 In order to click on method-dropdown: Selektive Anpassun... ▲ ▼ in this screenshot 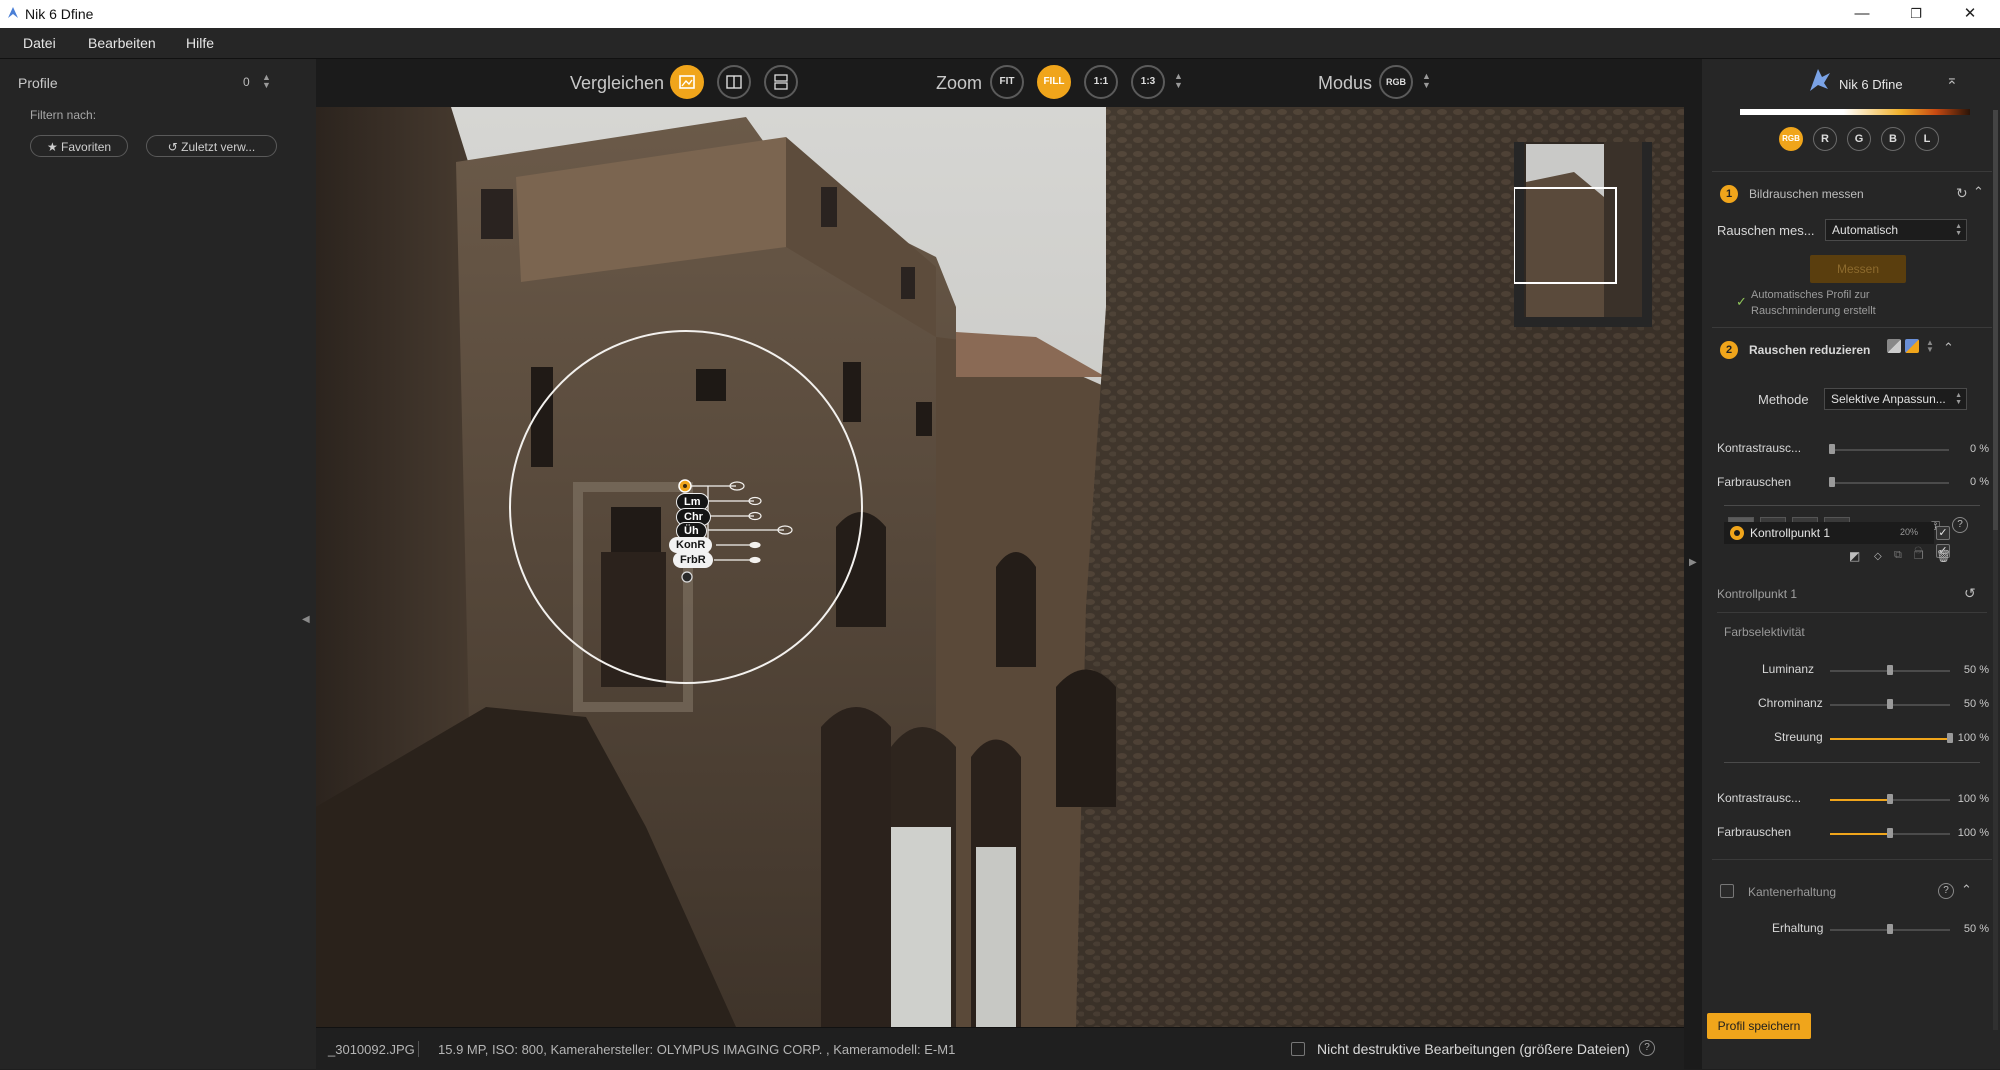, I will do `click(1895, 399)`.